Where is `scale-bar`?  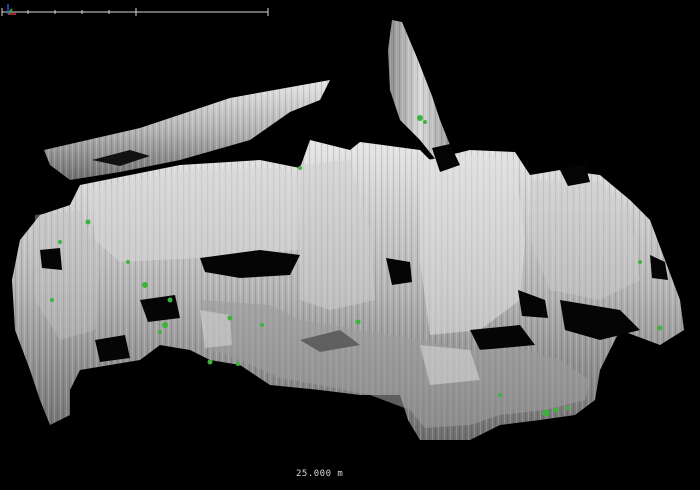
scale-bar is located at coordinates (135, 12).